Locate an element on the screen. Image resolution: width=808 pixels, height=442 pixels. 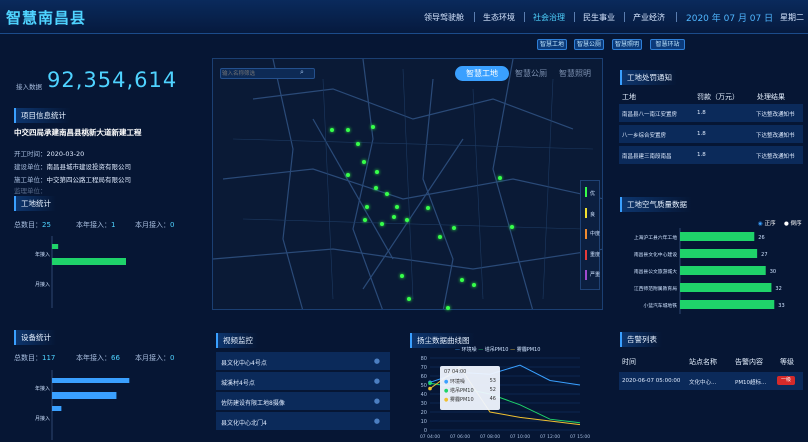
device-bar-chart: 年接入月接入010203040506070 is located at coordinates (82, 405).